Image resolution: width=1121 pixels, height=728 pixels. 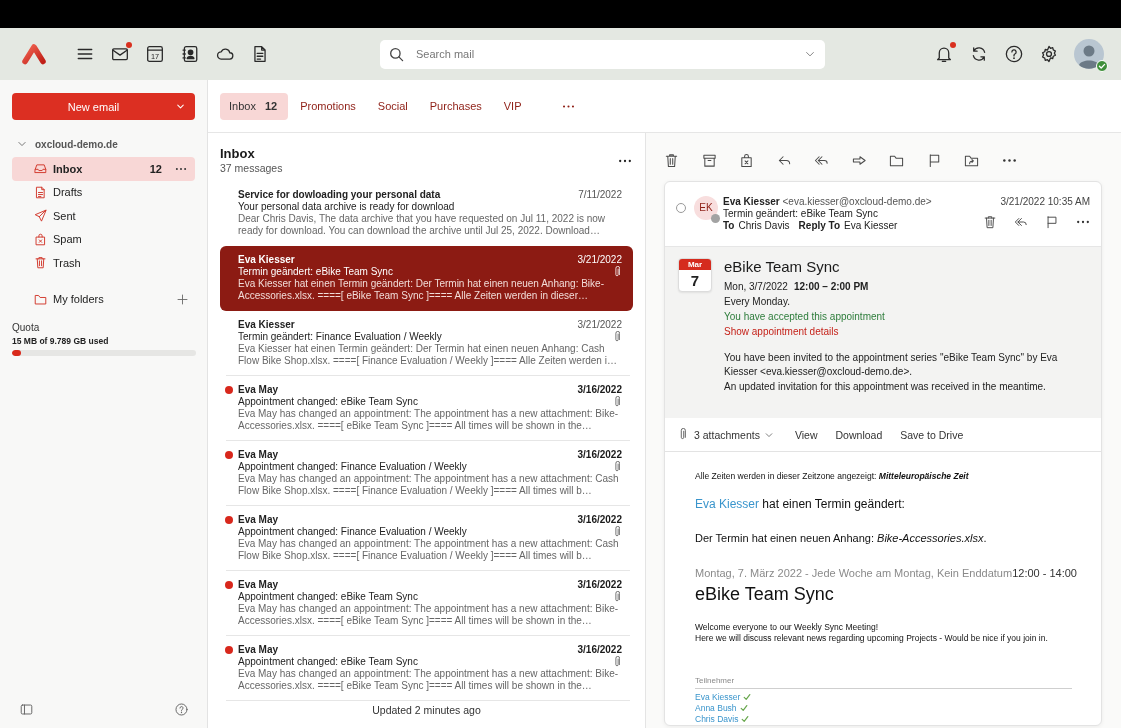 I want to click on acceptance-status: You have accepted this appointment, so click(x=804, y=316).